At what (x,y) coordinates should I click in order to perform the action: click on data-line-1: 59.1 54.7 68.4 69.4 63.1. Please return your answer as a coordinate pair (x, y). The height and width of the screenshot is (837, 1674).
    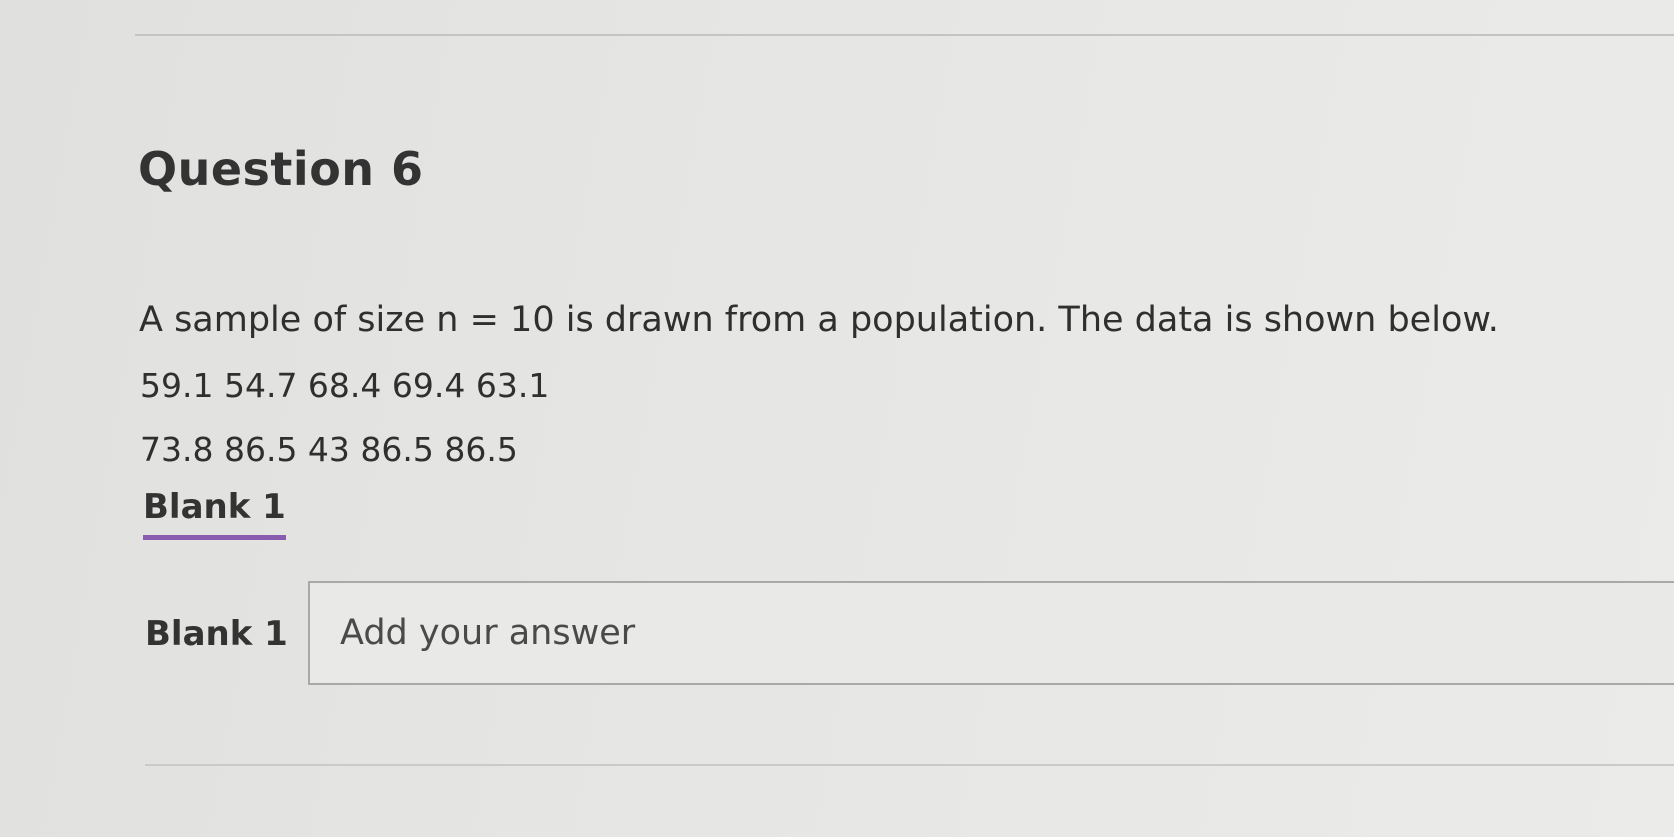
    Looking at the image, I should click on (345, 385).